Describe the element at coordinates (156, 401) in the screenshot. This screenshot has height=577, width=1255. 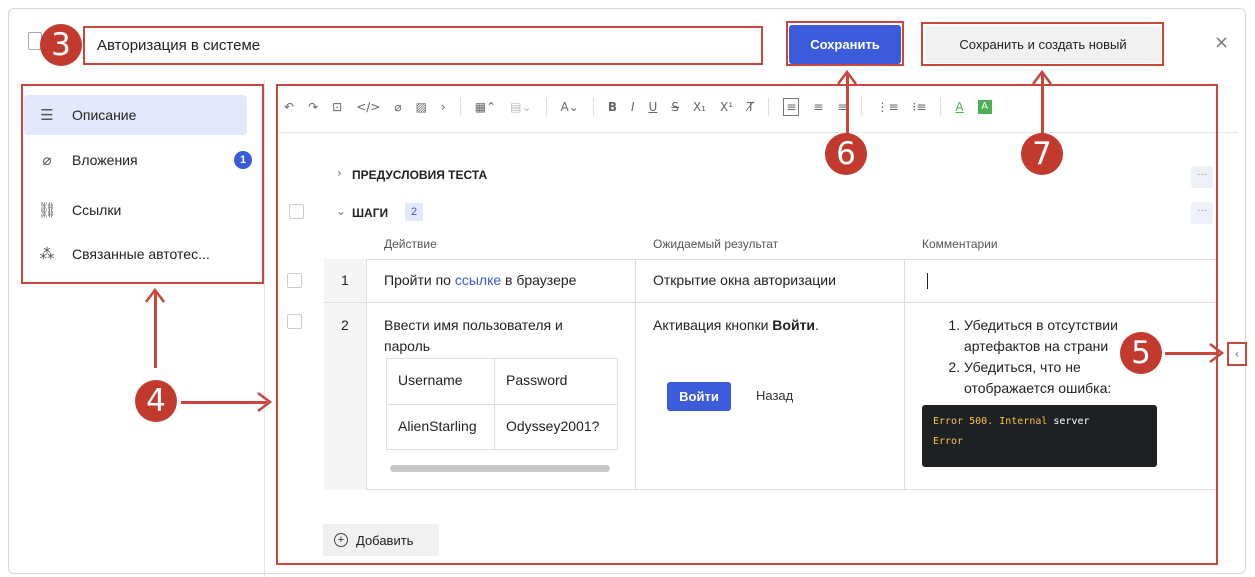
I see `annotation-marker-4: 4` at that location.